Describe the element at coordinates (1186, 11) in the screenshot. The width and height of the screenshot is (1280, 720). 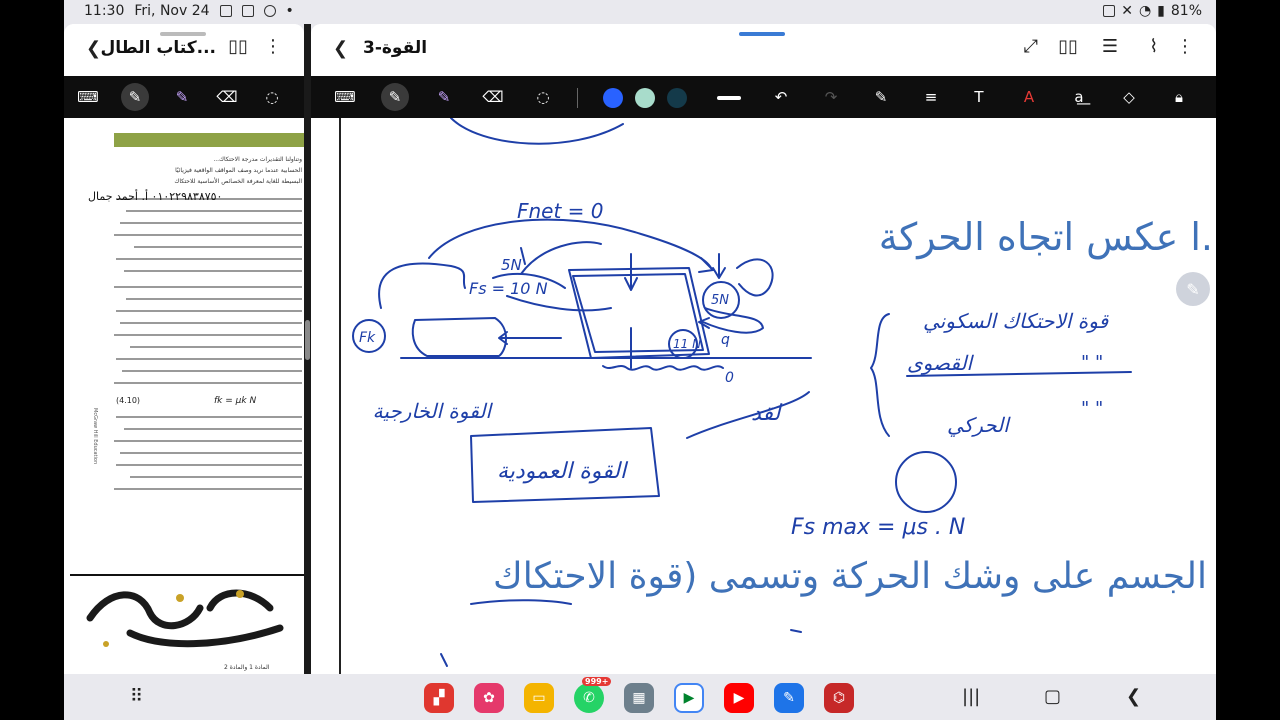
I see `battery-level: 81%` at that location.